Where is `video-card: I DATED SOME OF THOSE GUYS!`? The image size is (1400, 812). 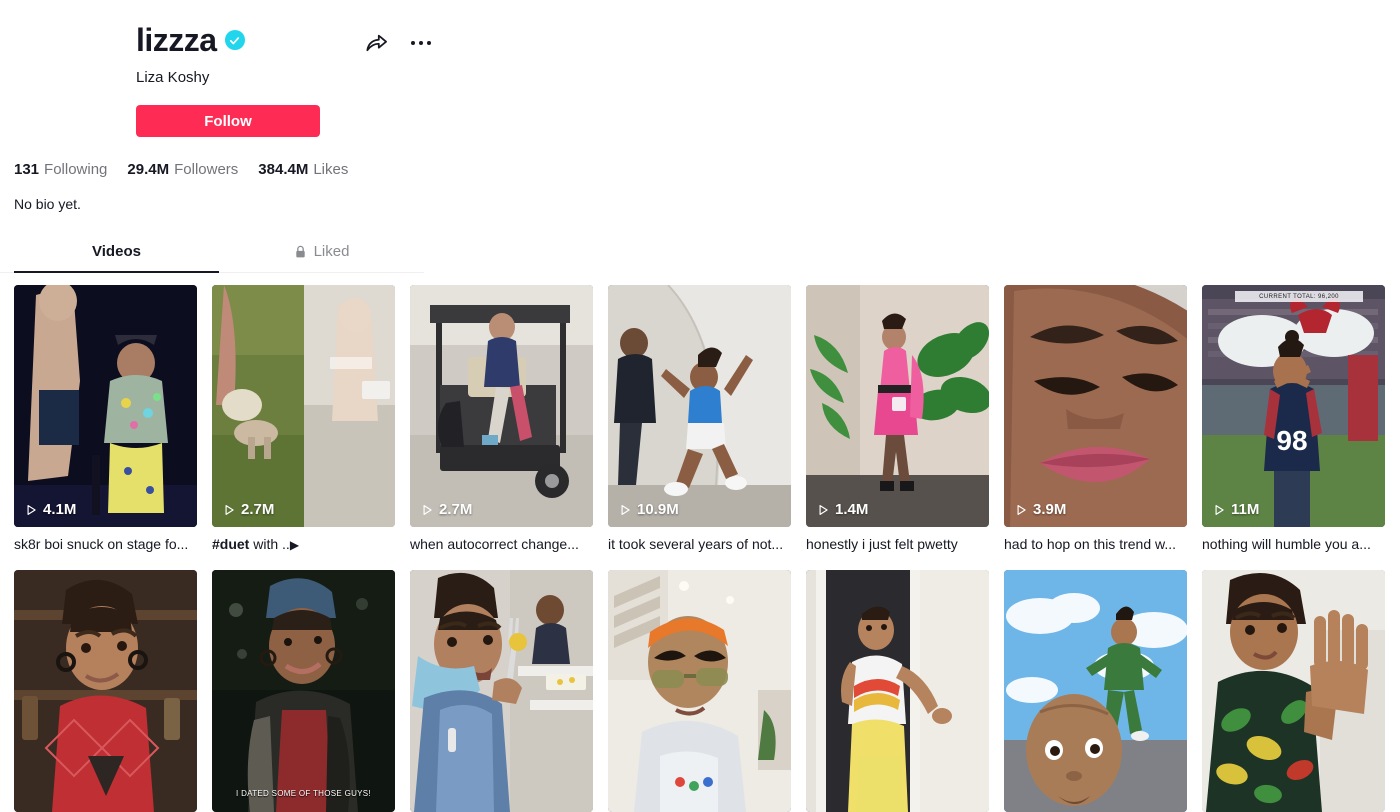
video-card: I DATED SOME OF THOSE GUYS! is located at coordinates (303, 690).